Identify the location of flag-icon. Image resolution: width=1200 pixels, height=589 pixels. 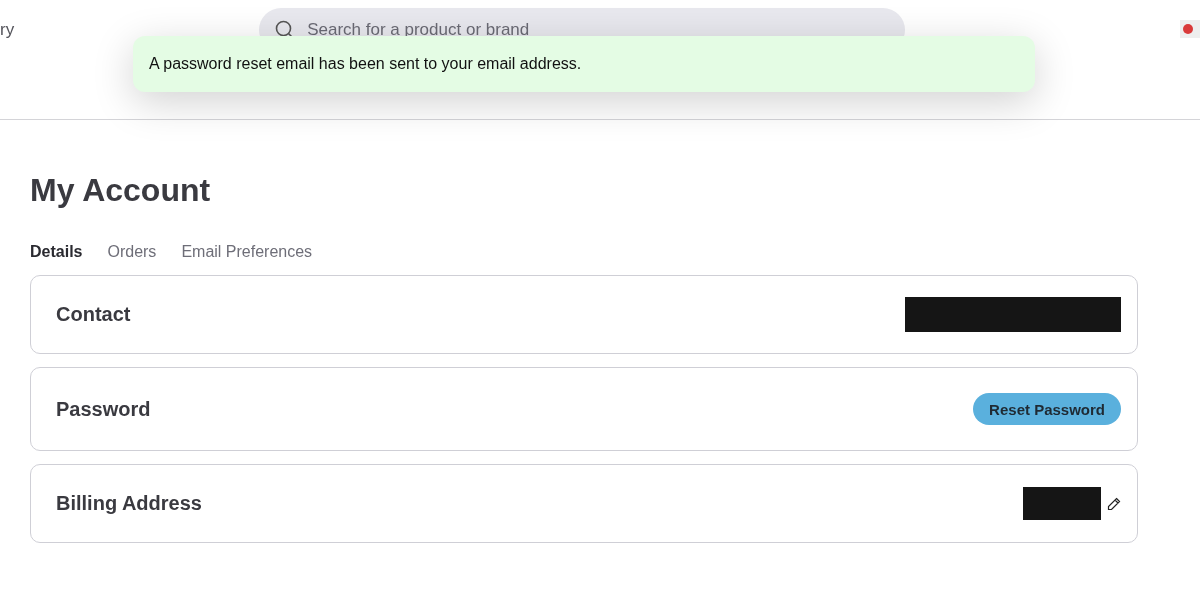
(1190, 29).